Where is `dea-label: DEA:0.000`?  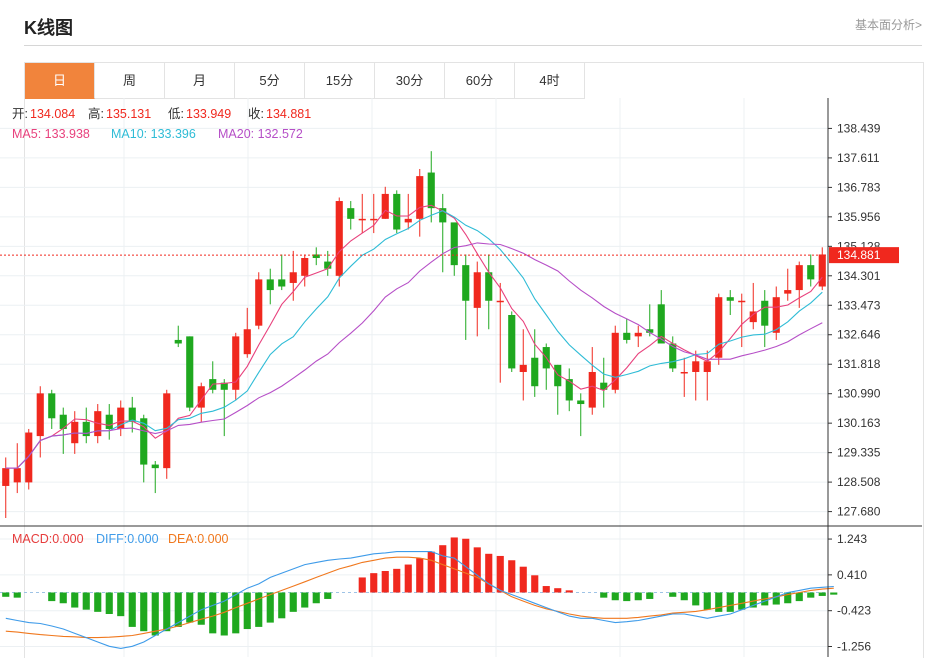 dea-label: DEA:0.000 is located at coordinates (198, 539).